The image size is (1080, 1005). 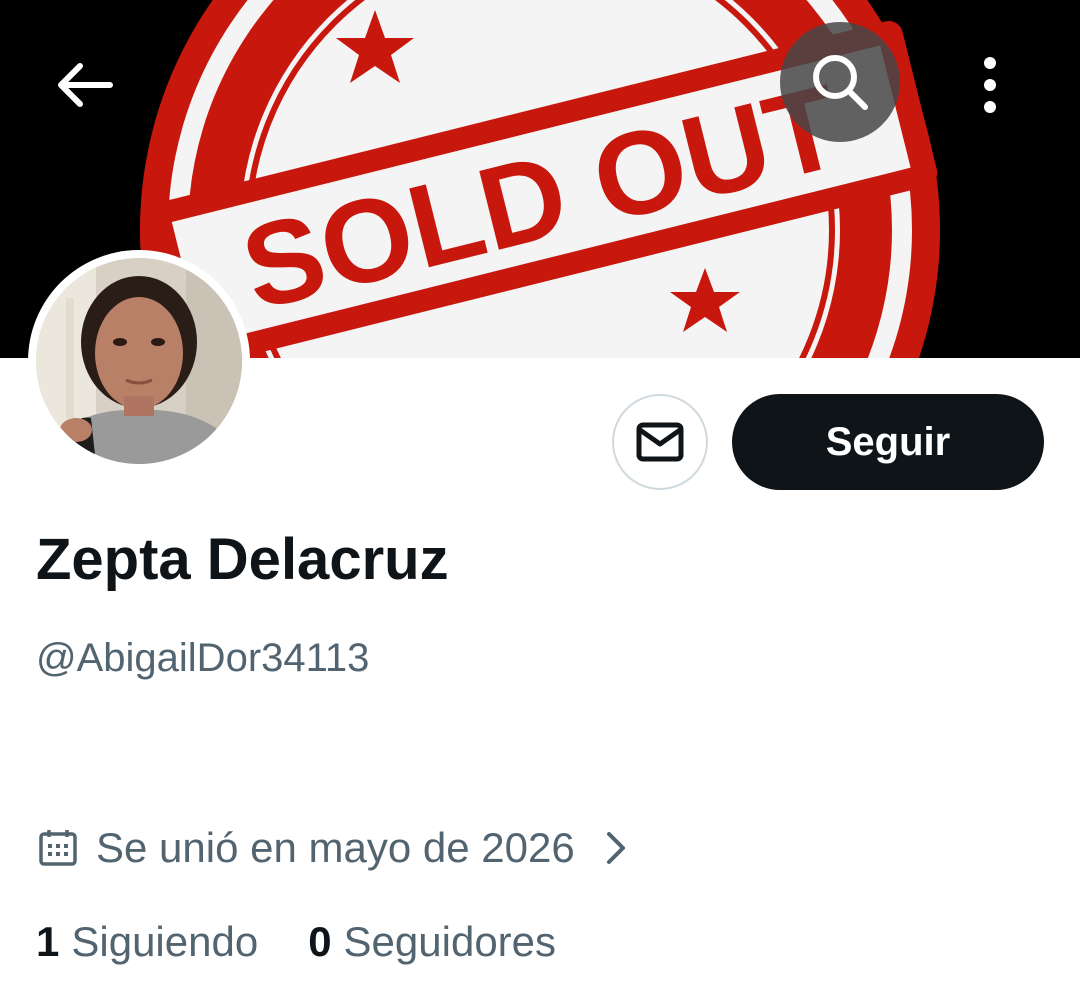 What do you see at coordinates (203, 658) in the screenshot?
I see `profile-handle: @AbigailDor34113` at bounding box center [203, 658].